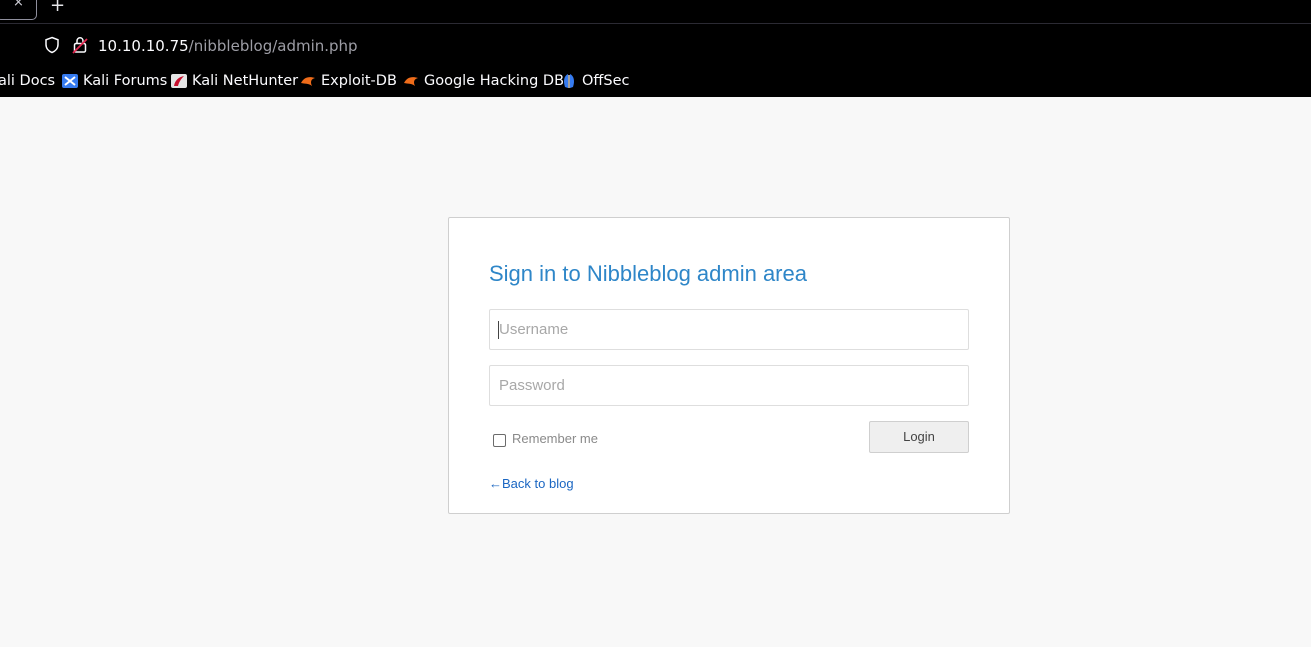 The height and width of the screenshot is (647, 1311). I want to click on login-button: Login, so click(919, 437).